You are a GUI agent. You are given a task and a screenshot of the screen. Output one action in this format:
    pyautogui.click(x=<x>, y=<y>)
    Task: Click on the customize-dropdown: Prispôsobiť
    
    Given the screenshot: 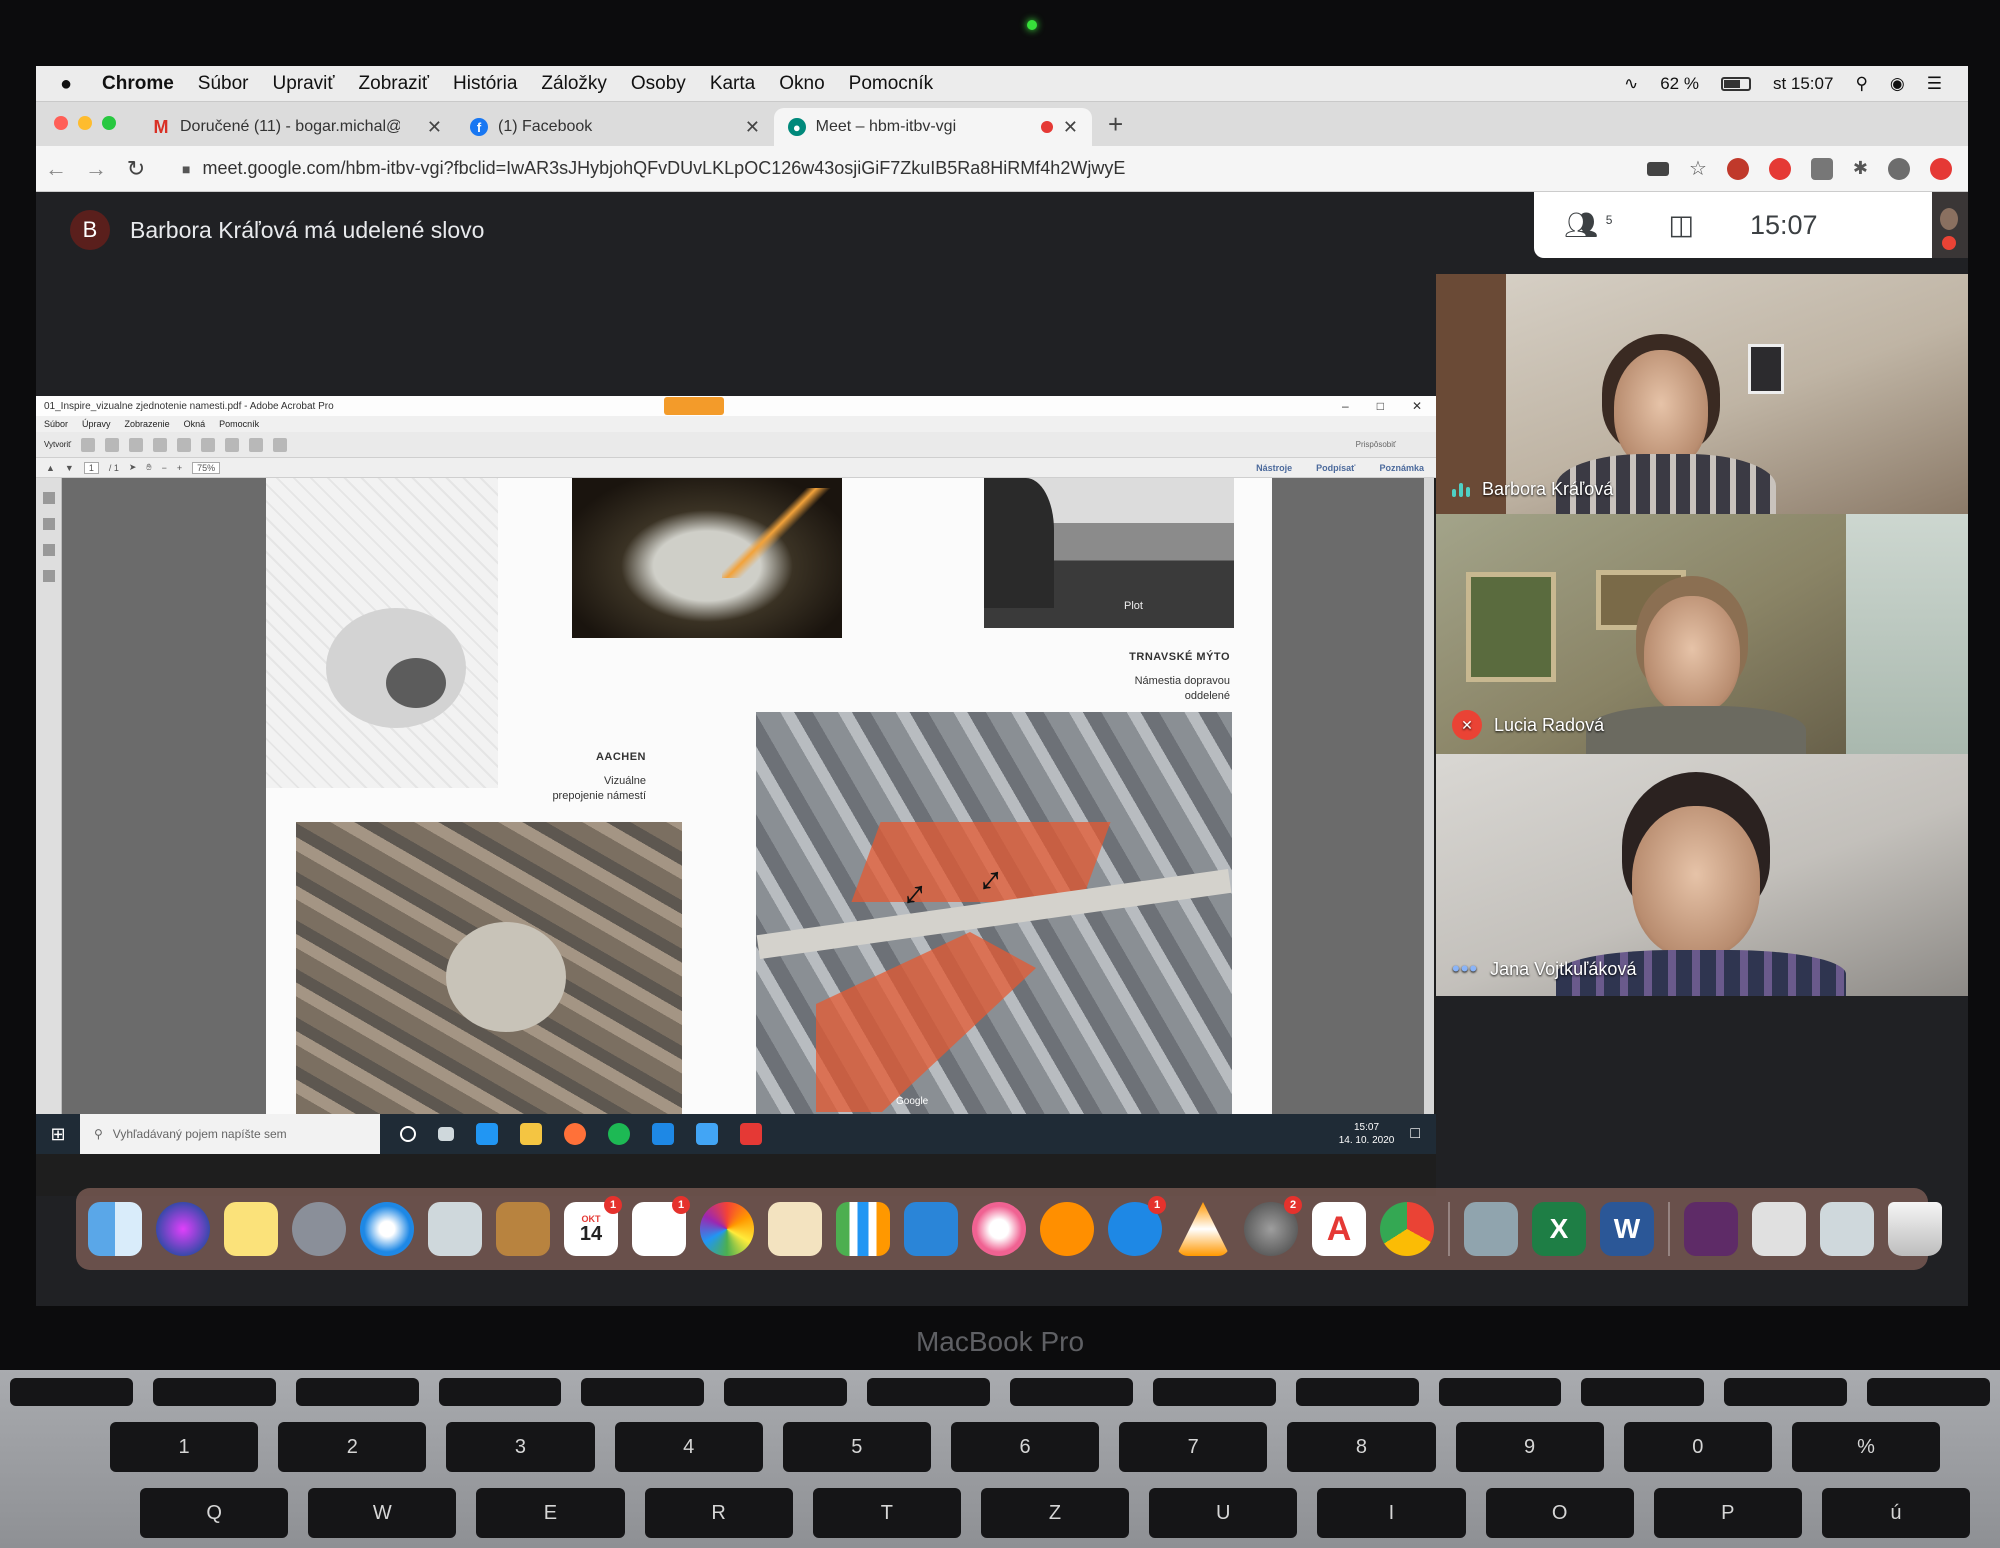 What is the action you would take?
    pyautogui.click(x=1396, y=444)
    